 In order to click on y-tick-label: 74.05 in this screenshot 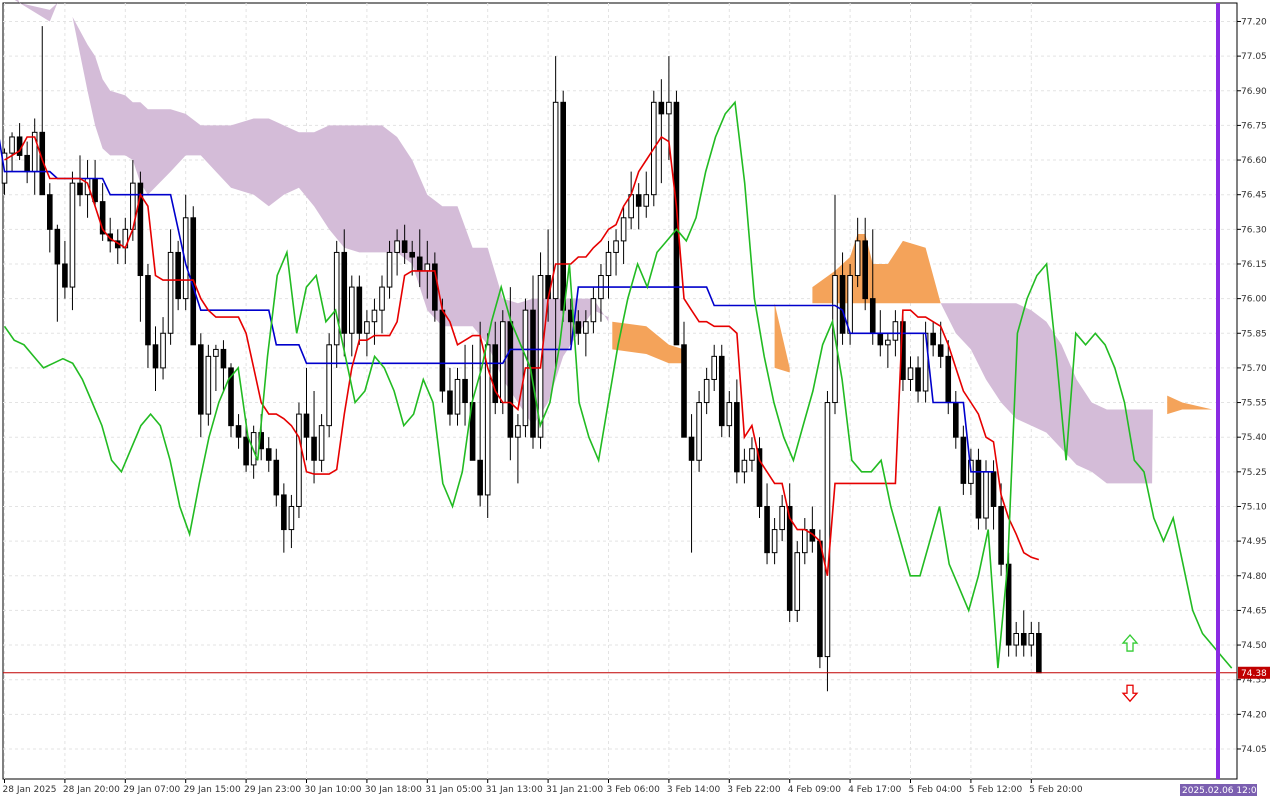, I will do `click(1254, 750)`.